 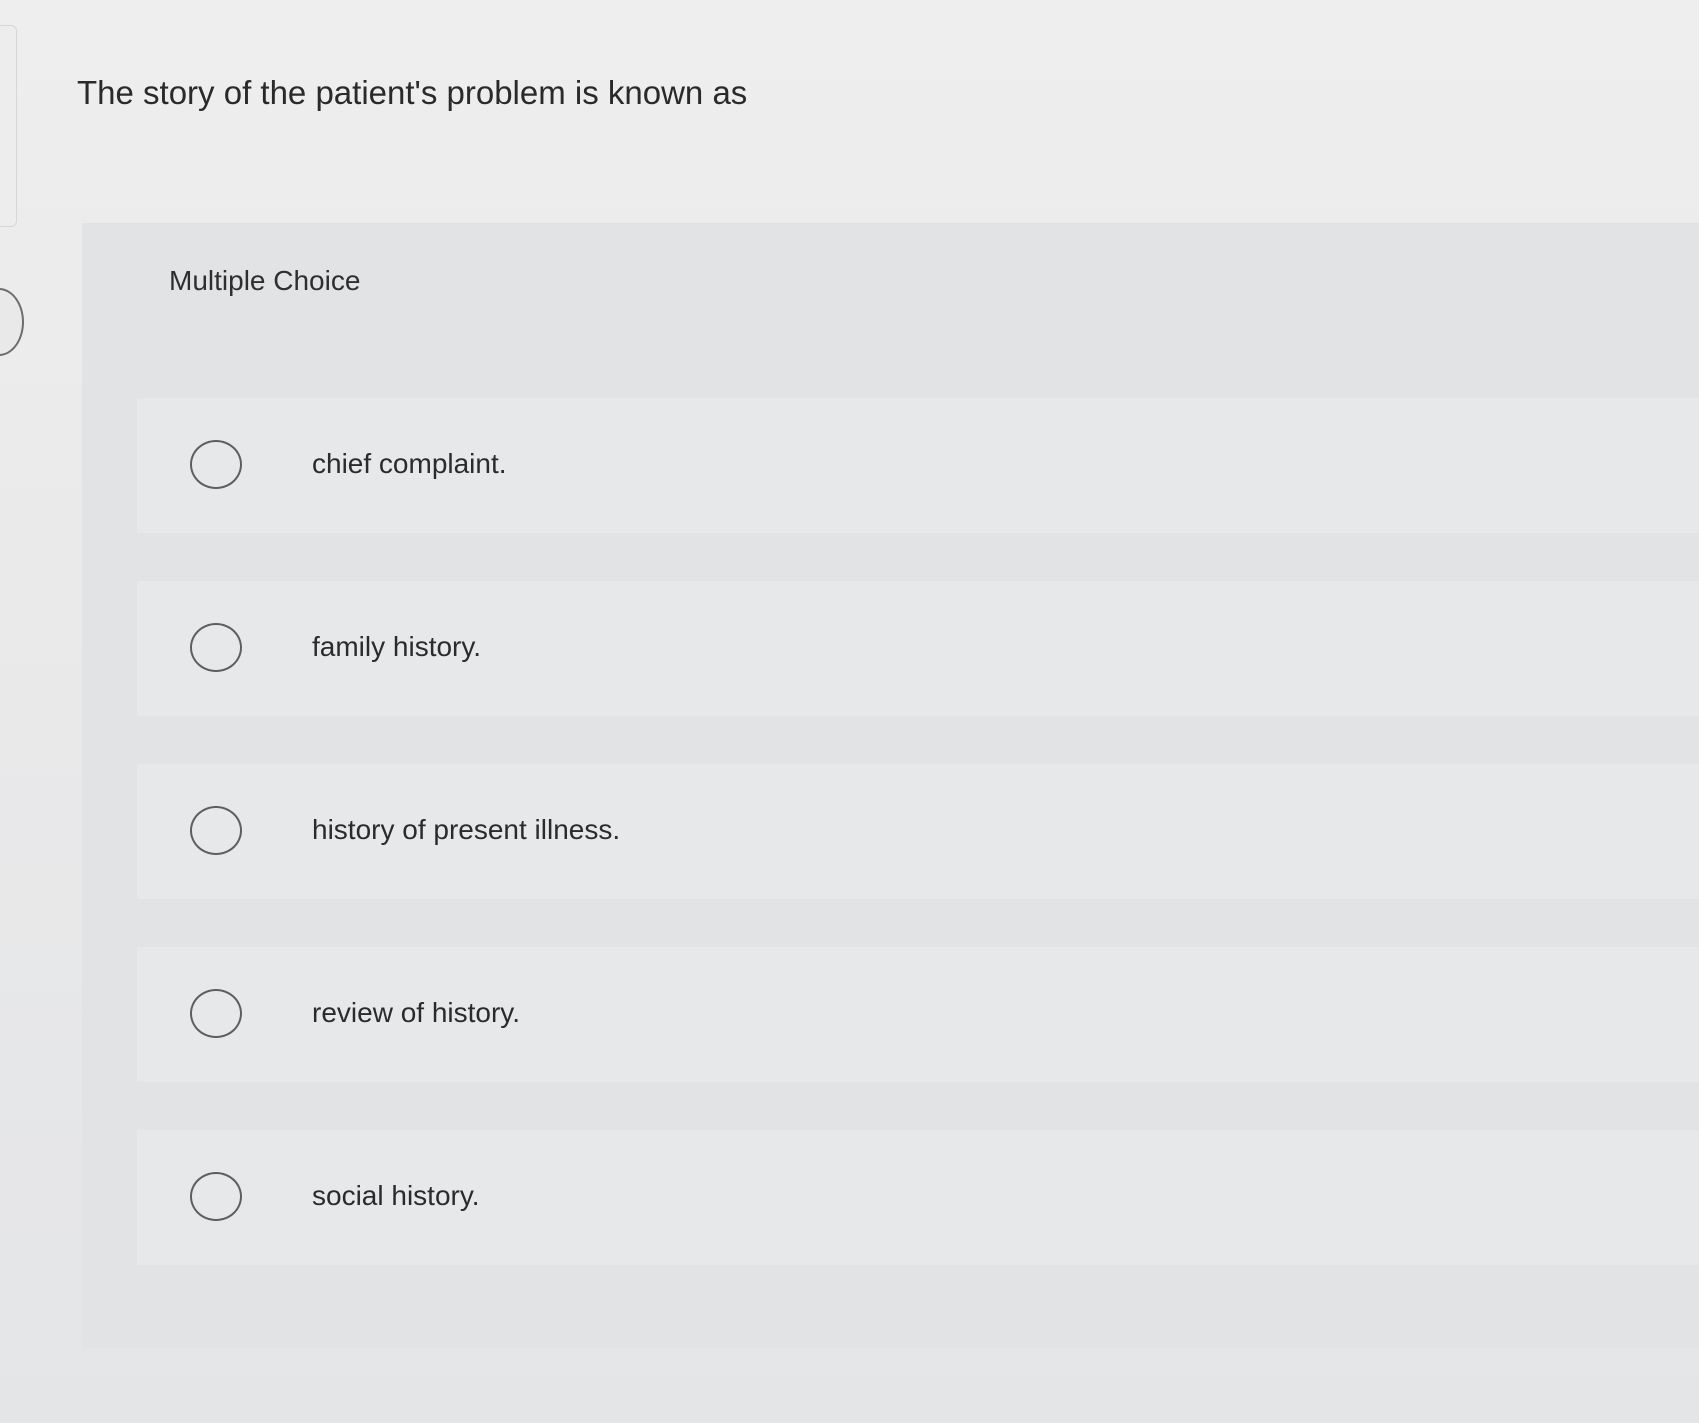 I want to click on answer-option-history-of-present-illness: history of present illness., so click(x=918, y=831).